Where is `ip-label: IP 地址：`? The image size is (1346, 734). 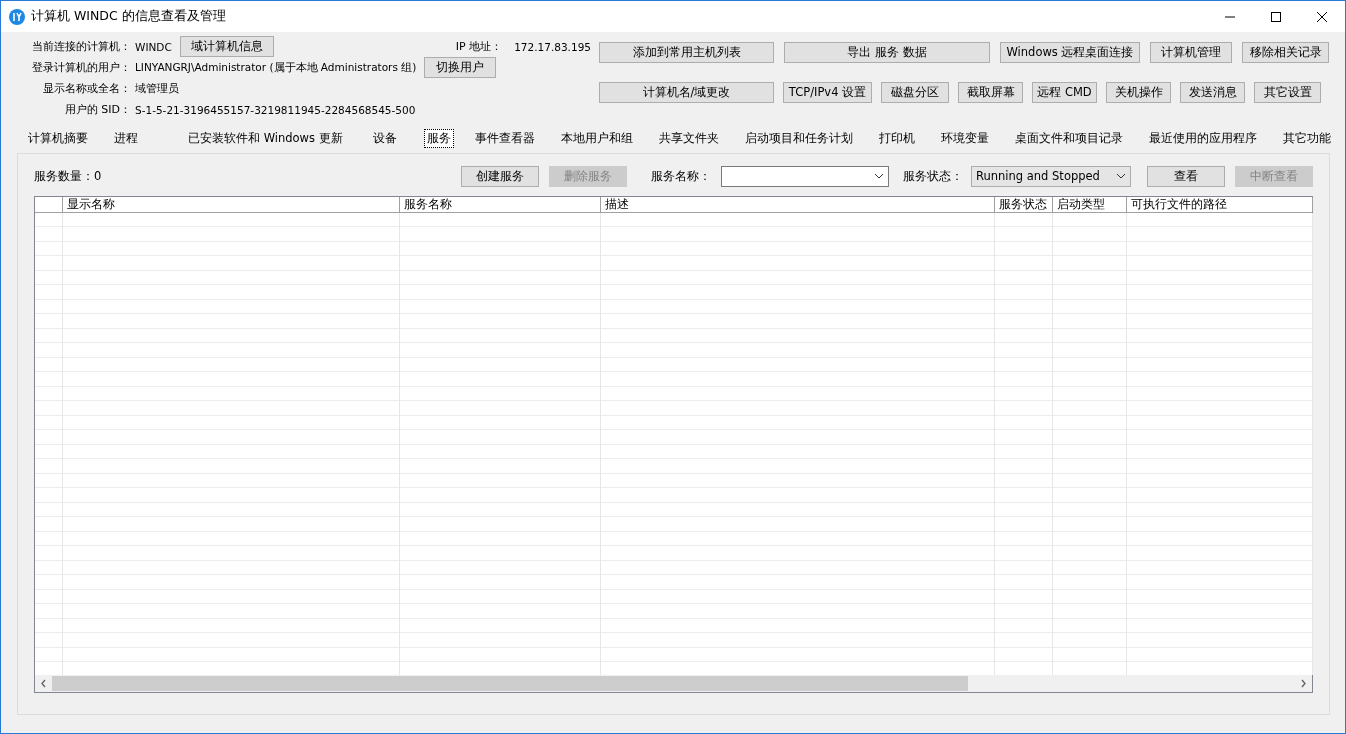
ip-label: IP 地址： is located at coordinates (479, 46).